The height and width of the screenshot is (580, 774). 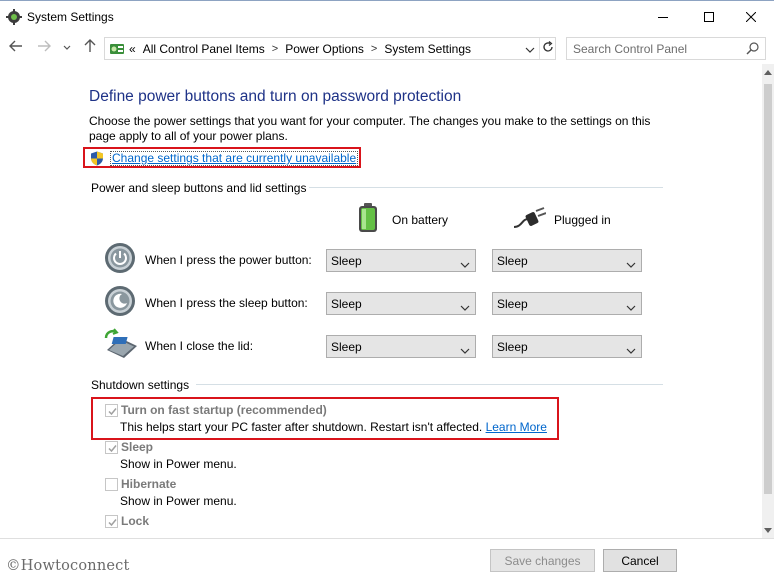 What do you see at coordinates (204, 49) in the screenshot?
I see `breadcrumb-all-control-panel-items: All Control Panel Items` at bounding box center [204, 49].